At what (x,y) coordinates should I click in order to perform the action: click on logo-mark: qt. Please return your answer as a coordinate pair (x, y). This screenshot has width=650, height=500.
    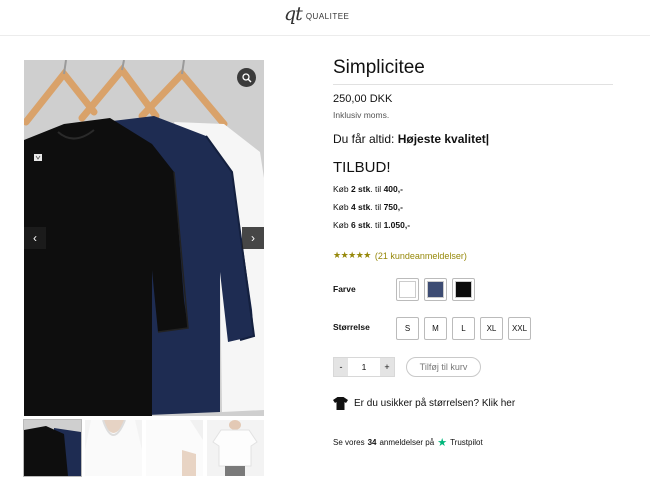
    Looking at the image, I should click on (293, 14).